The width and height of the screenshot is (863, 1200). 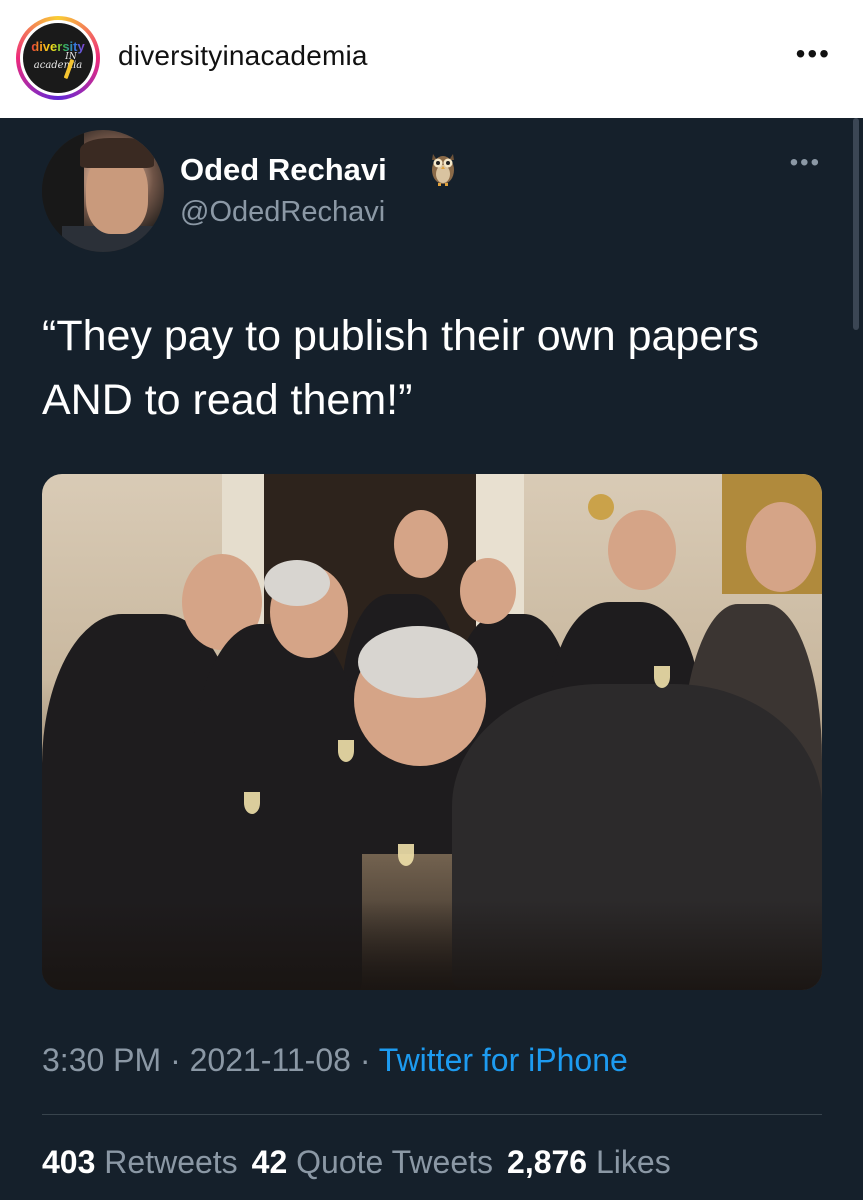 What do you see at coordinates (140, 1162) in the screenshot?
I see `retweets-stat: 403 Retweets` at bounding box center [140, 1162].